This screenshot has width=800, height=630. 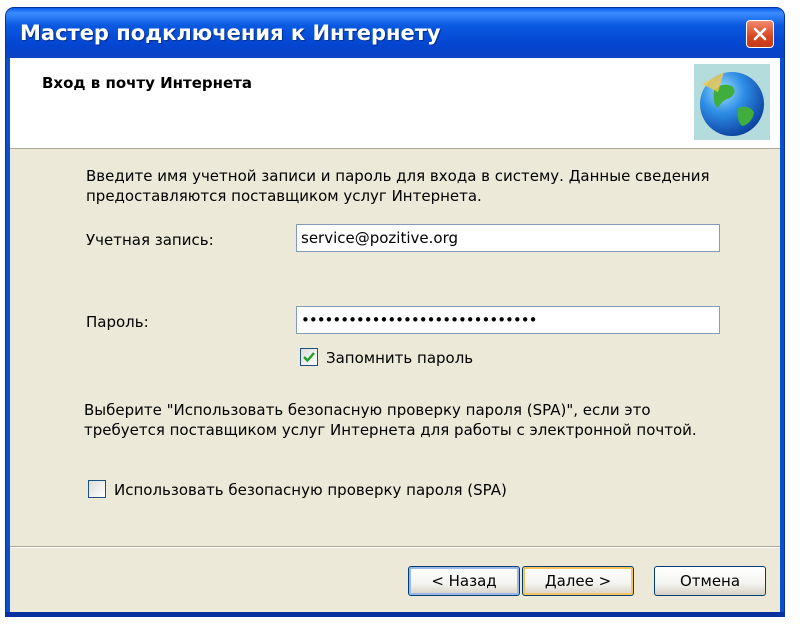 I want to click on password-input: ••••••••••••••••••••••••••••••, so click(x=508, y=320).